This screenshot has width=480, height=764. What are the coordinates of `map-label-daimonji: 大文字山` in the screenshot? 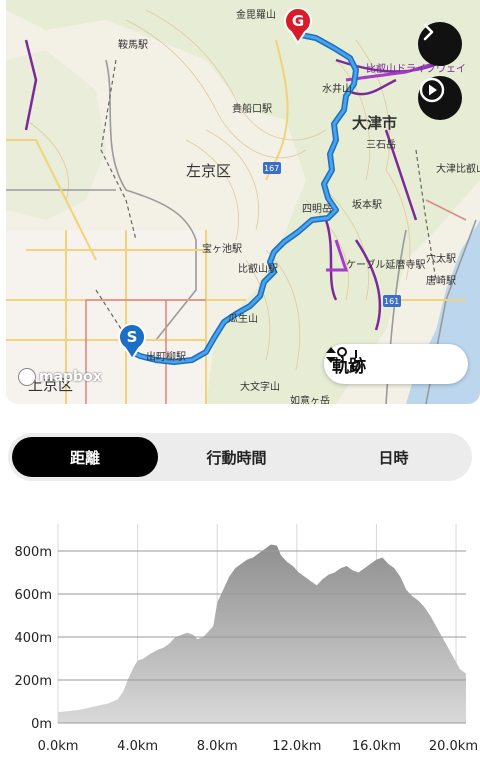 It's located at (260, 387).